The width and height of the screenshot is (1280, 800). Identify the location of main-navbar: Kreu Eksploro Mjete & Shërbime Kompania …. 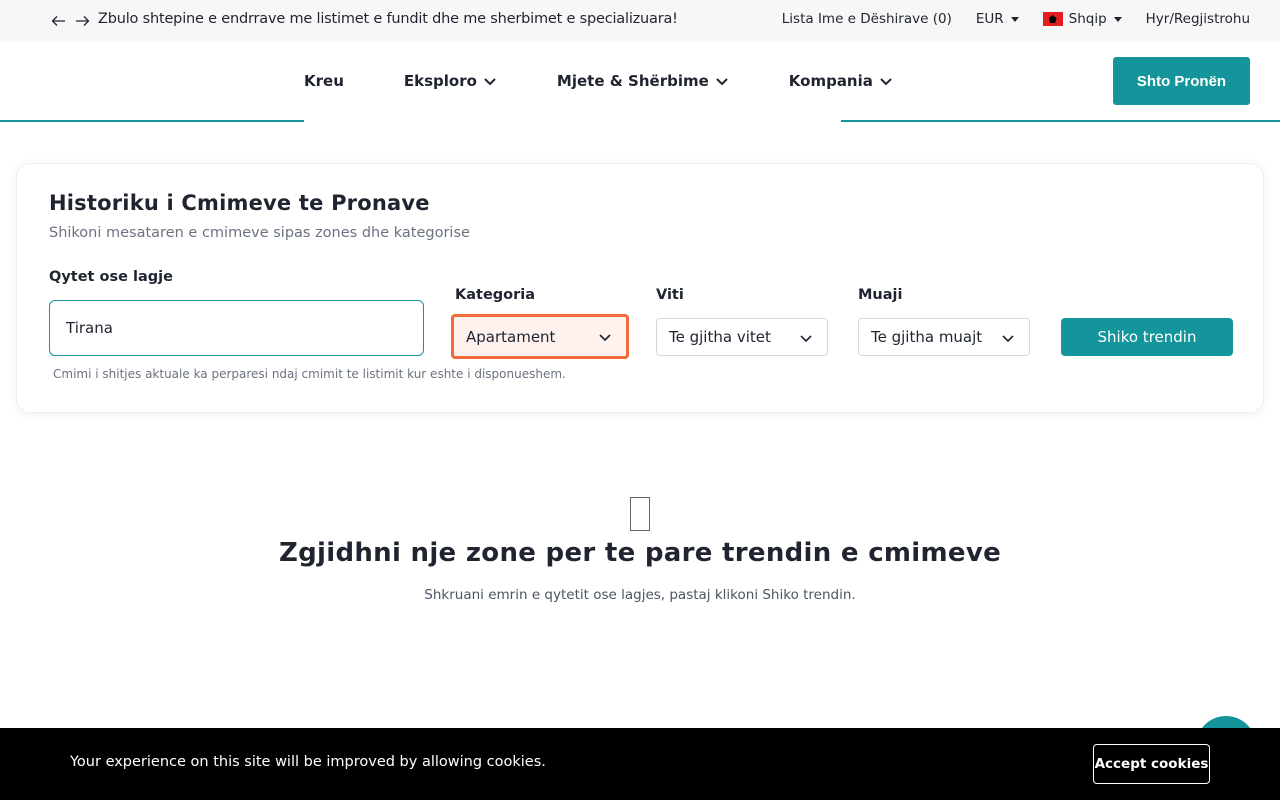
(640, 82).